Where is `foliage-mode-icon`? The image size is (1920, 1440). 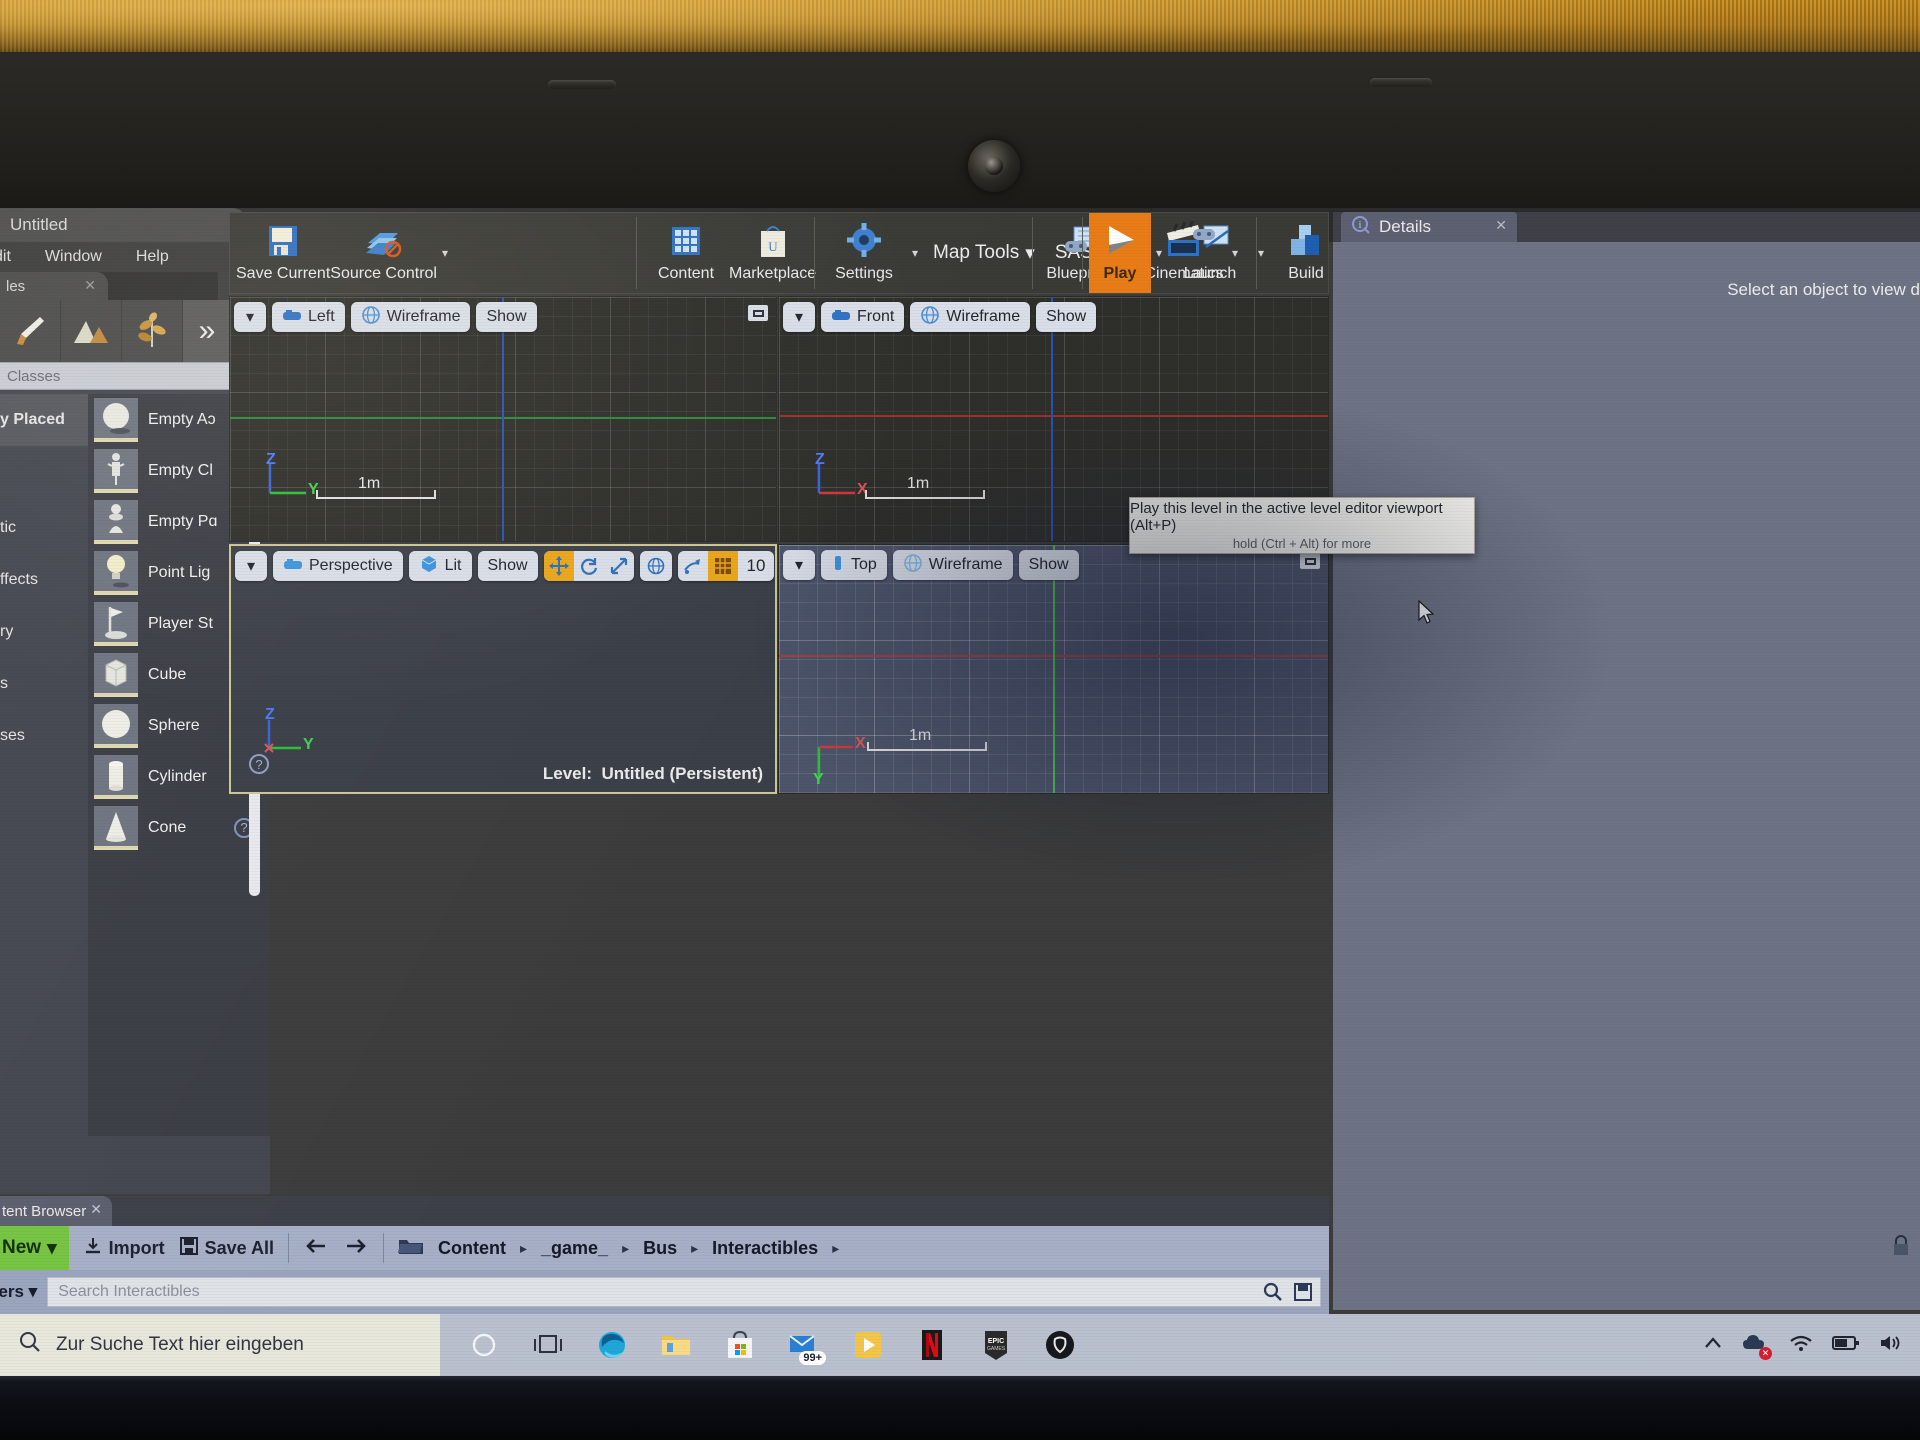 foliage-mode-icon is located at coordinates (152, 331).